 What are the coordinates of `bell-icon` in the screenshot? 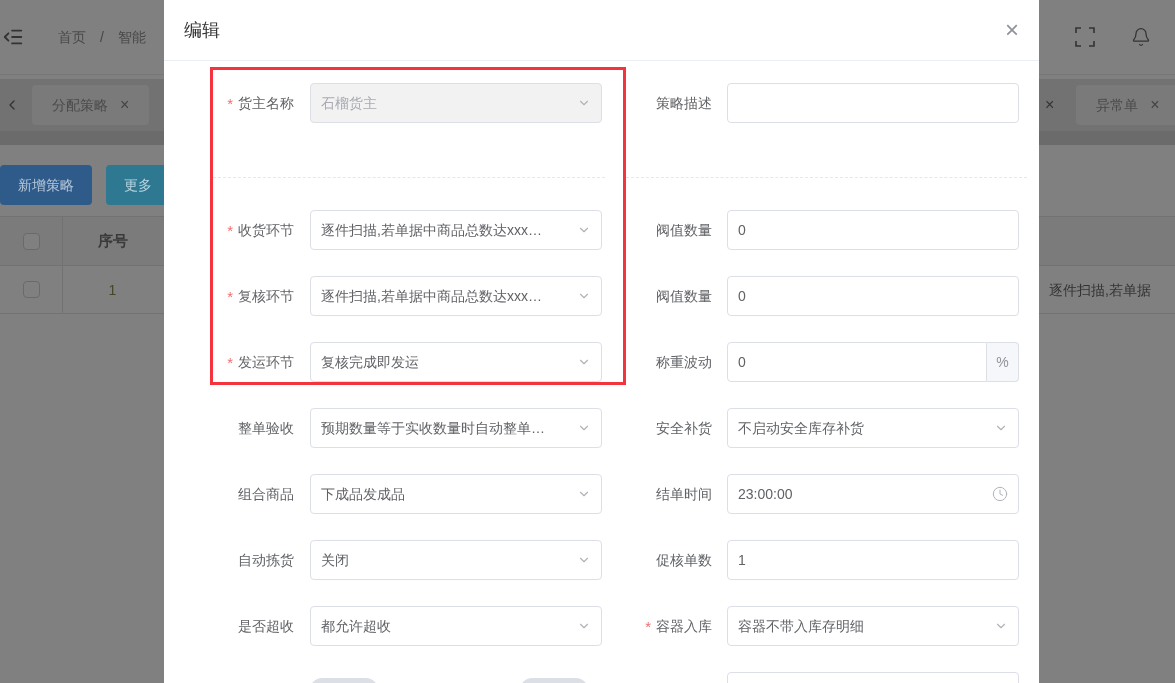 It's located at (1141, 37).